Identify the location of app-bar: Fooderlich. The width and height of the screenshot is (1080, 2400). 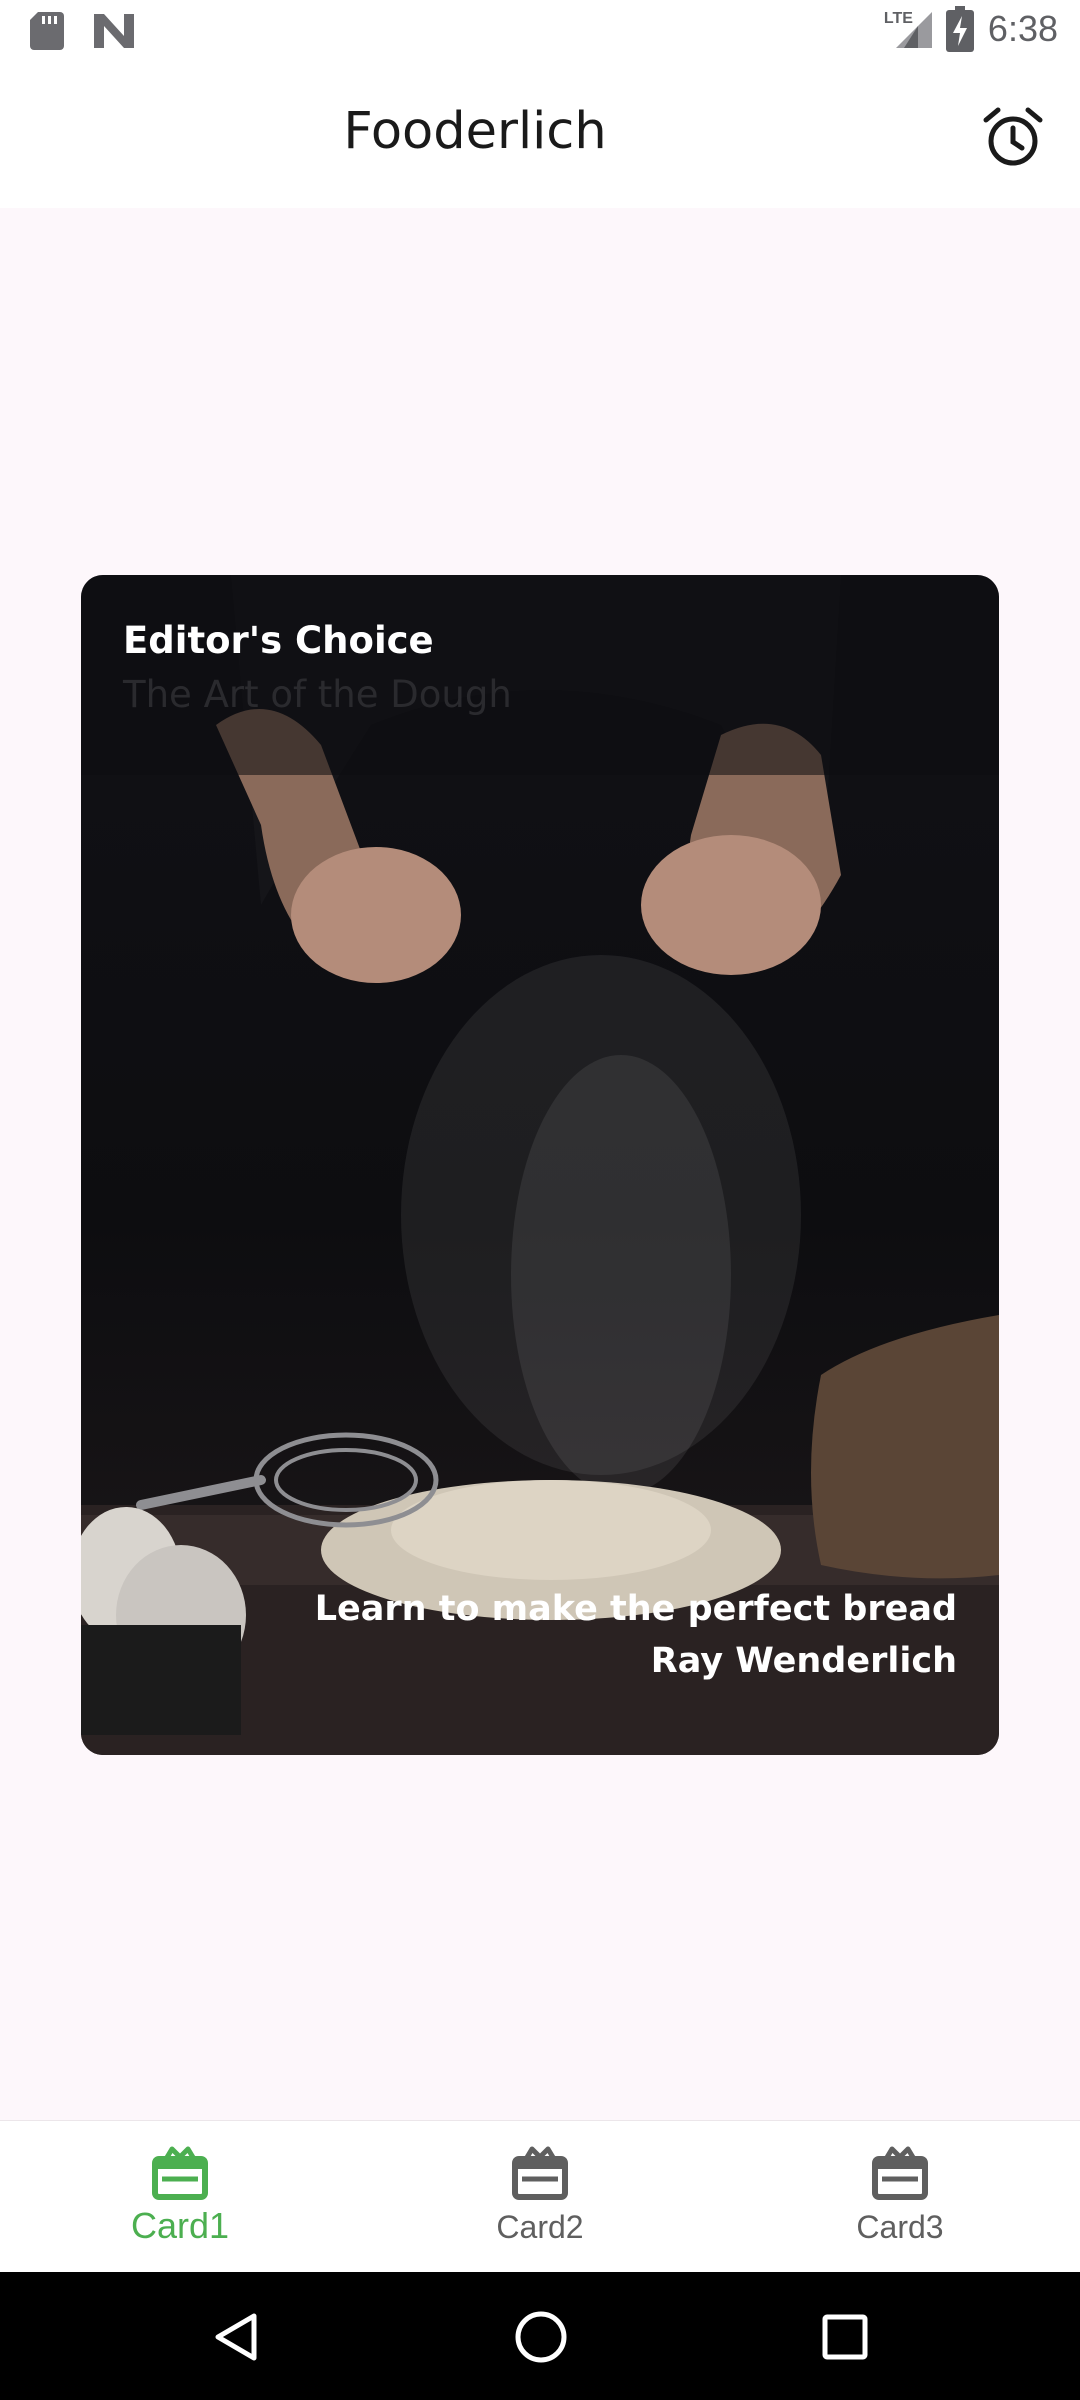
(540, 136).